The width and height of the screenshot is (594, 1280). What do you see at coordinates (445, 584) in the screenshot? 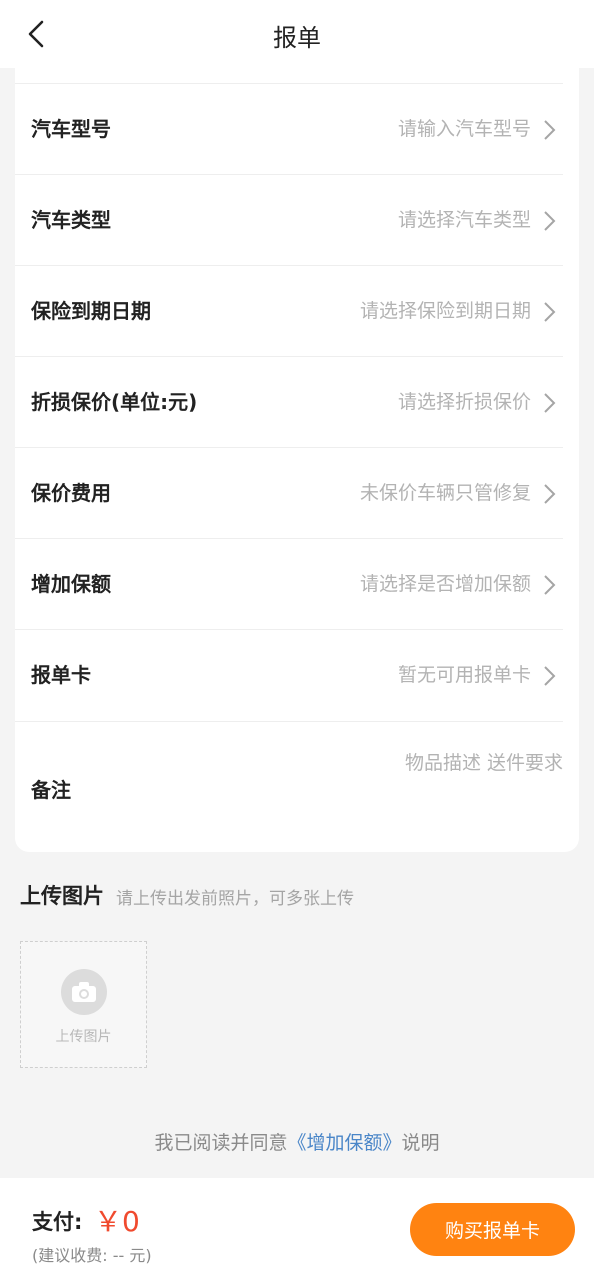
I see `row-value: 请选择是否增加保额` at bounding box center [445, 584].